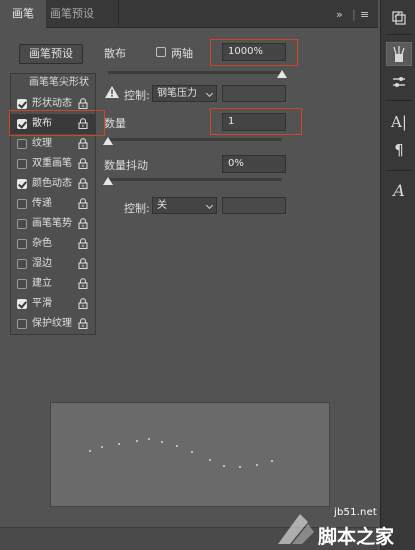 This screenshot has height=550, width=415. Describe the element at coordinates (53, 244) in the screenshot. I see `brush-option-item: 杂色` at that location.